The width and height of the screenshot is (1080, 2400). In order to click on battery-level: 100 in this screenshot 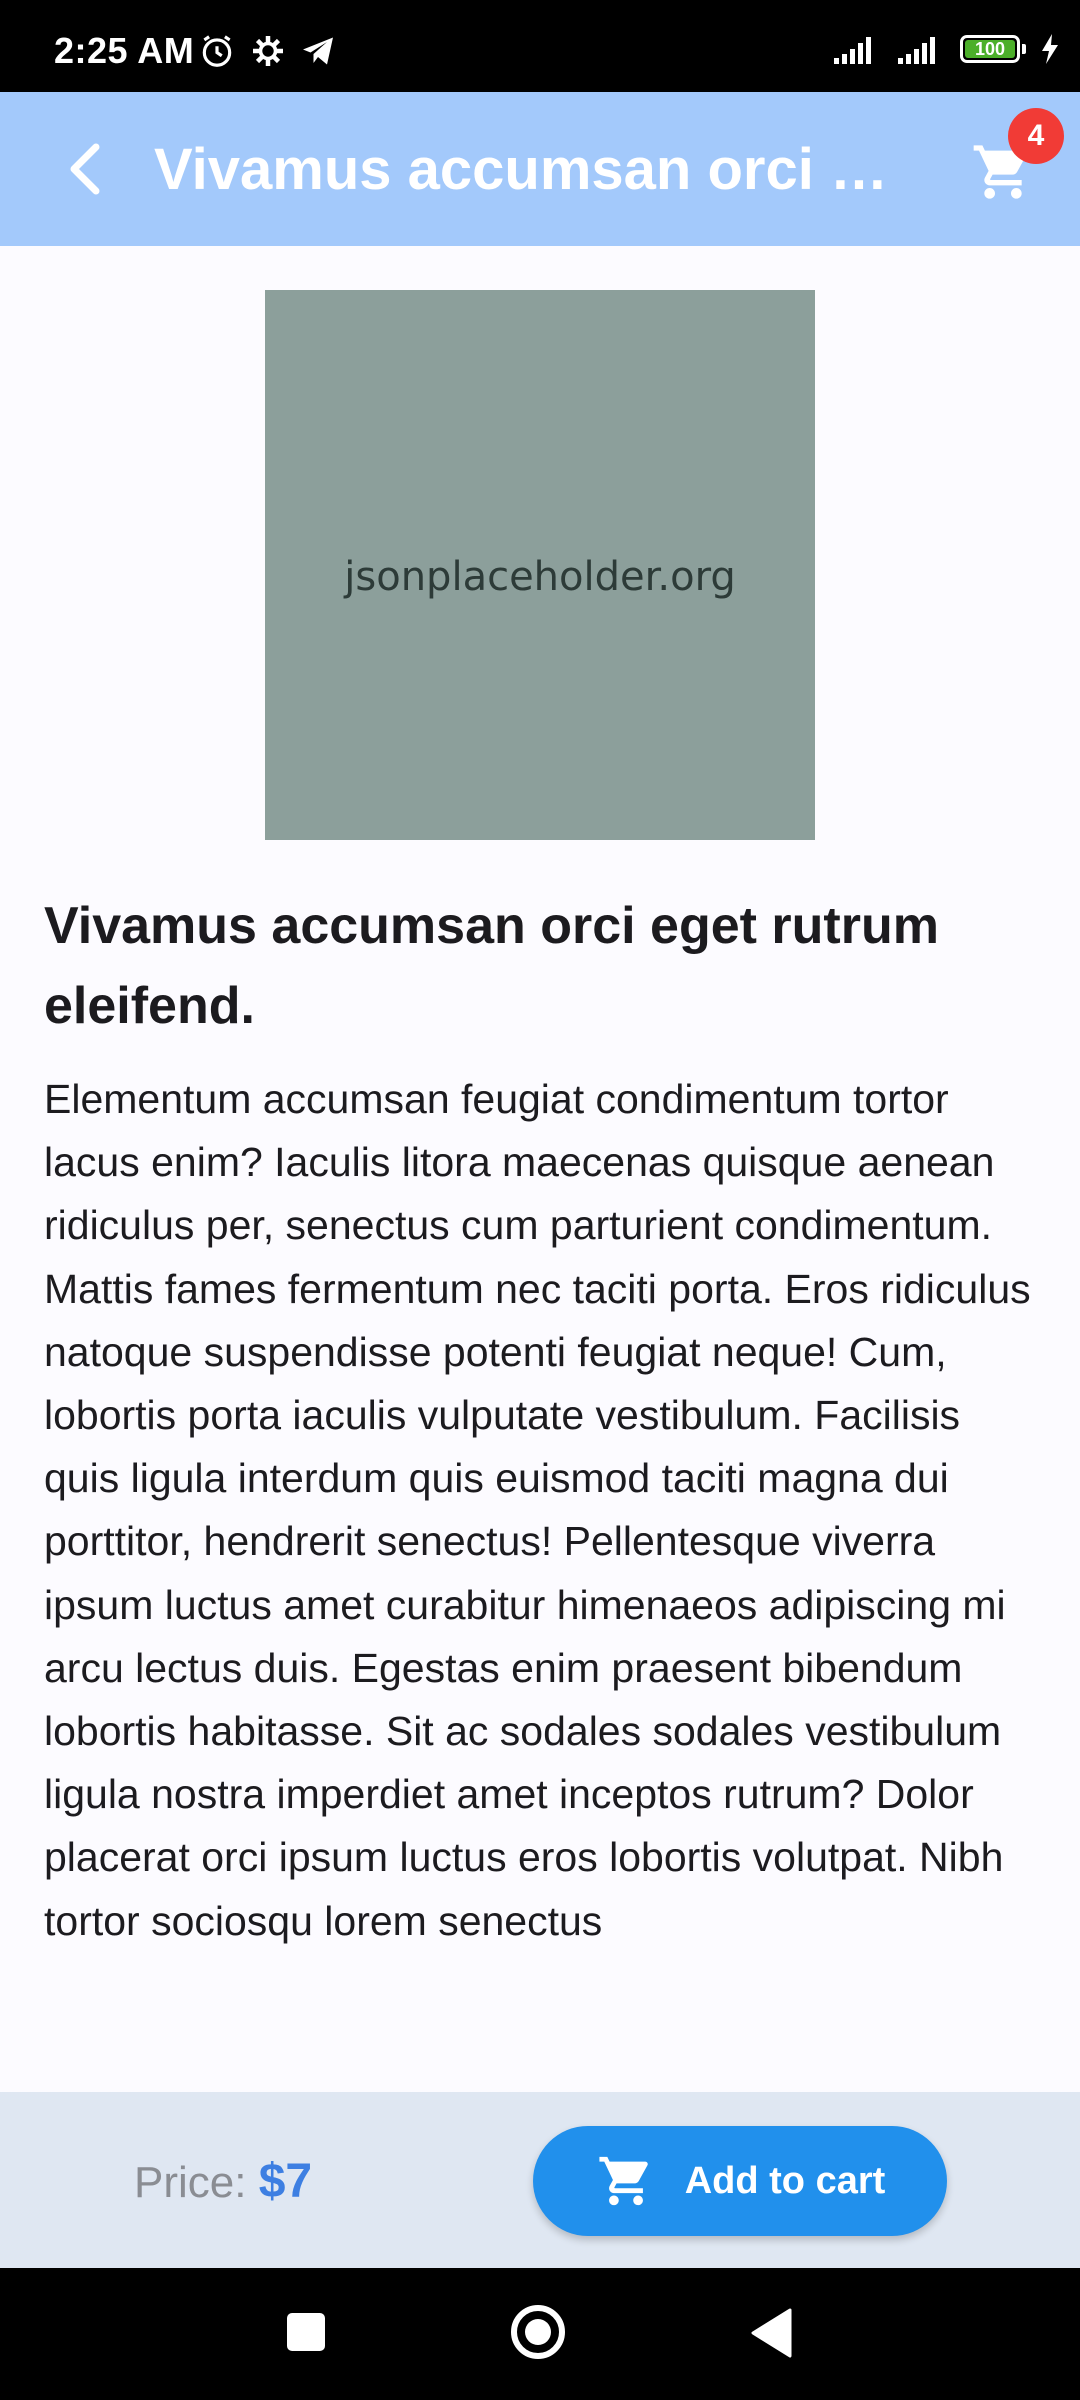, I will do `click(990, 48)`.